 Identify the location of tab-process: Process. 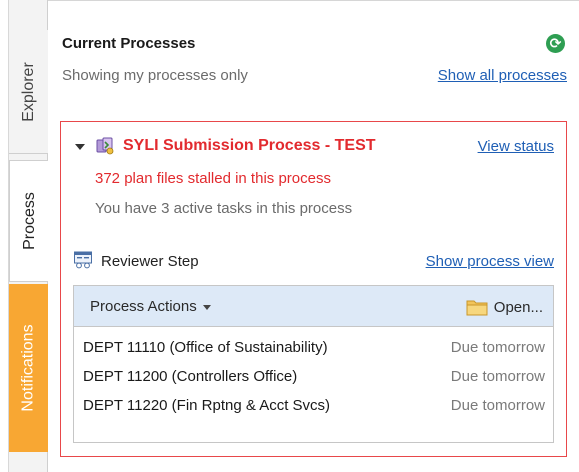
(29, 221).